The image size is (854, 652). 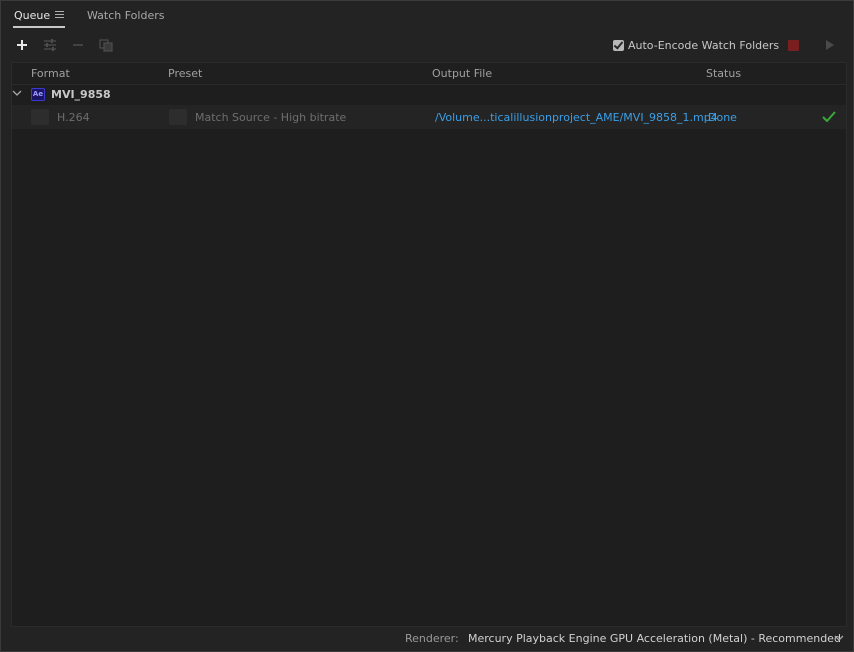 What do you see at coordinates (722, 117) in the screenshot?
I see `status-text: Done` at bounding box center [722, 117].